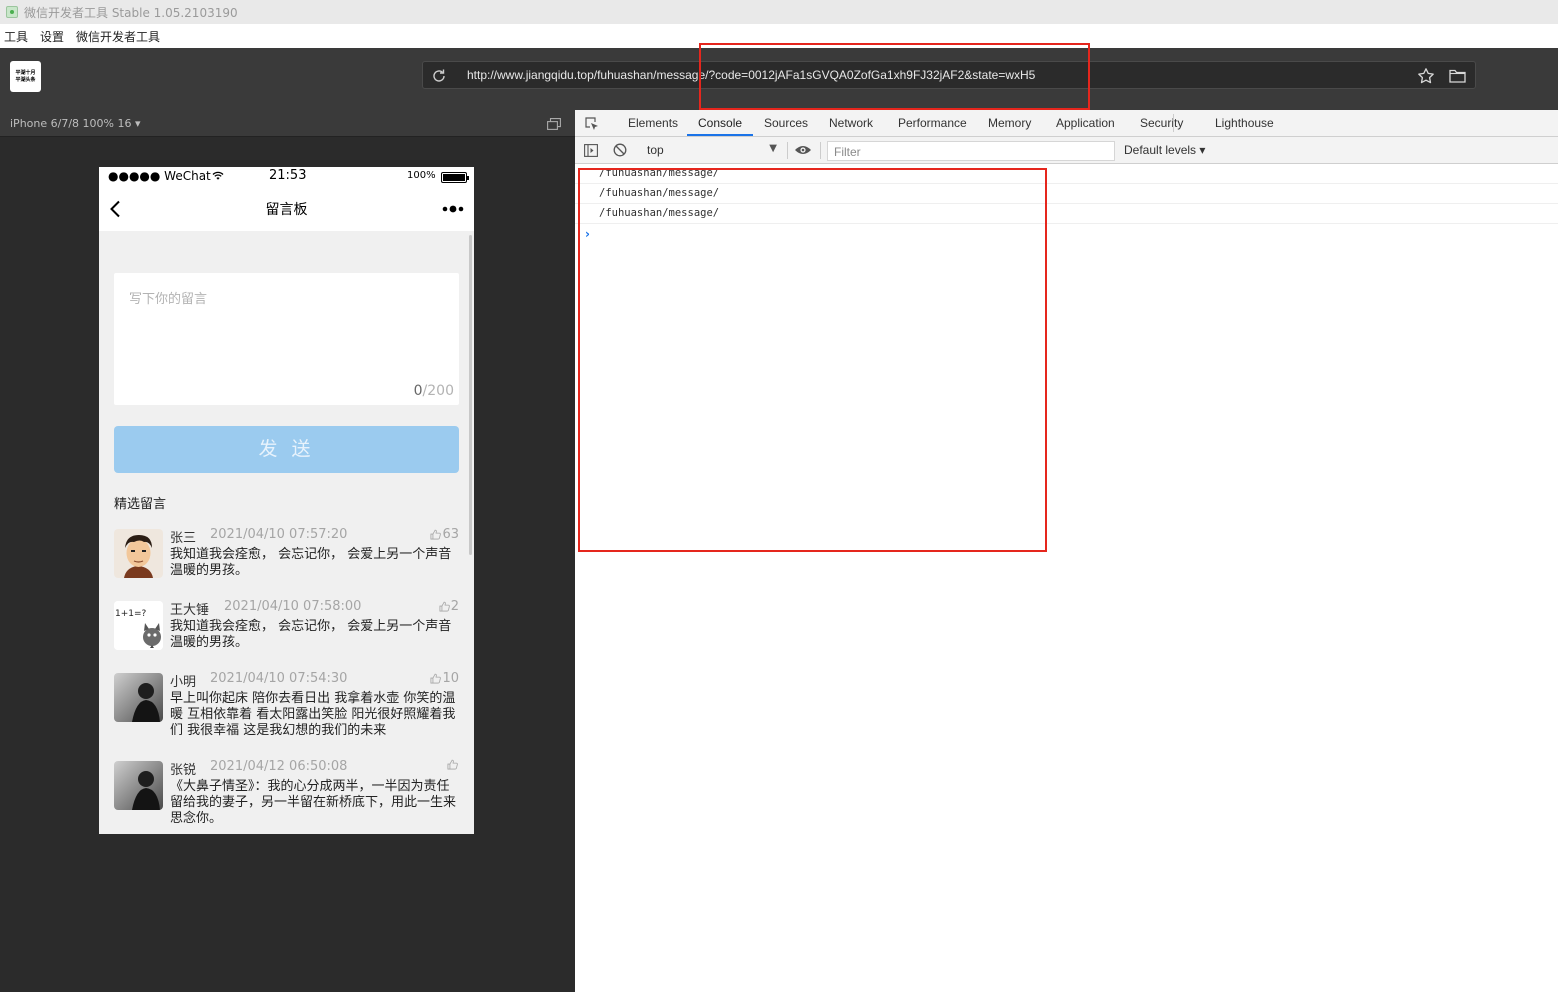 This screenshot has height=992, width=1558. What do you see at coordinates (1161, 123) in the screenshot?
I see `tab-security: Security` at bounding box center [1161, 123].